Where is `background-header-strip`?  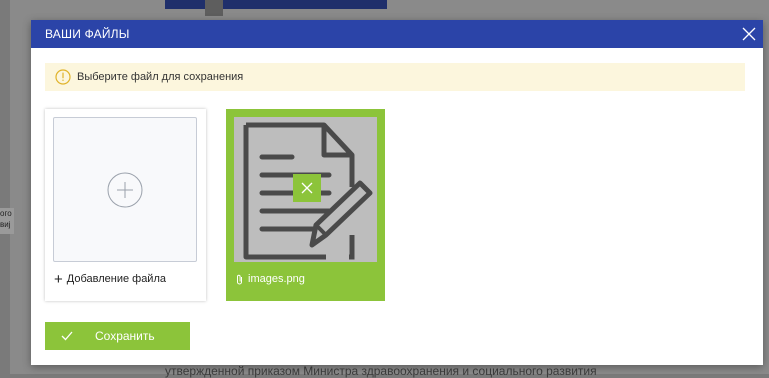
background-header-strip is located at coordinates (276, 4).